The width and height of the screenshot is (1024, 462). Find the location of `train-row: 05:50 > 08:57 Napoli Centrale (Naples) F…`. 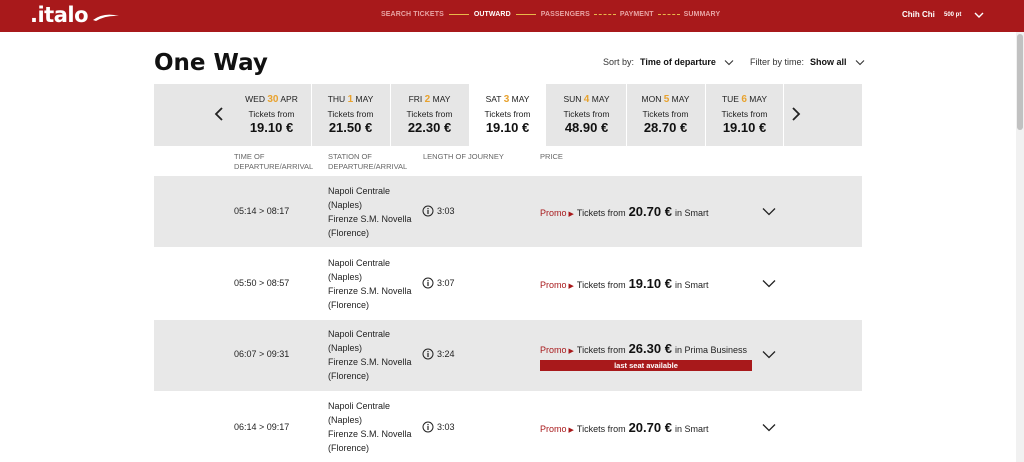

train-row: 05:50 > 08:57 Napoli Centrale (Naples) F… is located at coordinates (508, 283).